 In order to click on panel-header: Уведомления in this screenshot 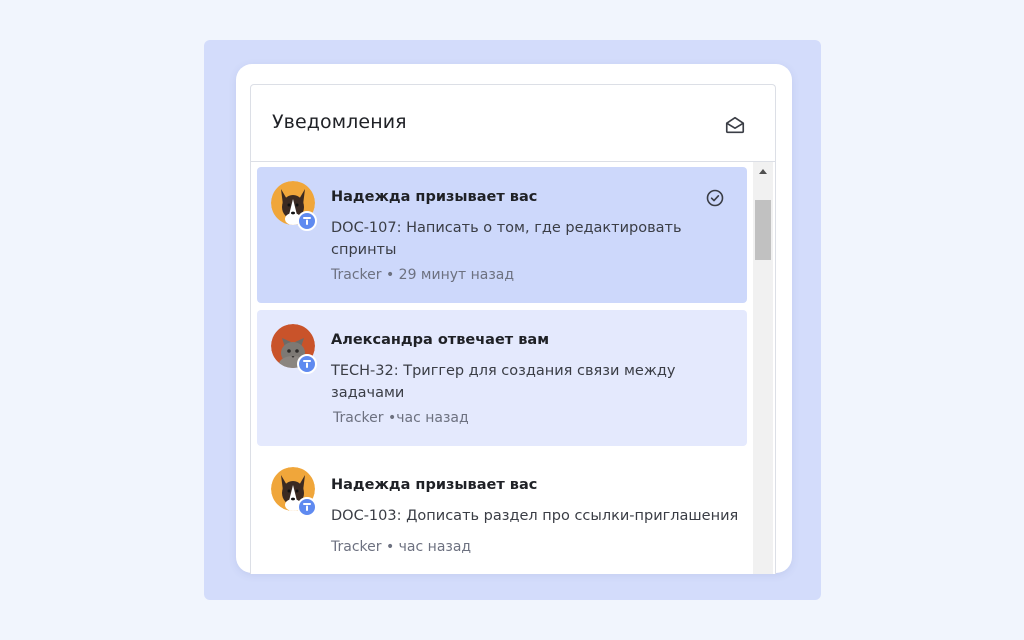, I will do `click(513, 123)`.